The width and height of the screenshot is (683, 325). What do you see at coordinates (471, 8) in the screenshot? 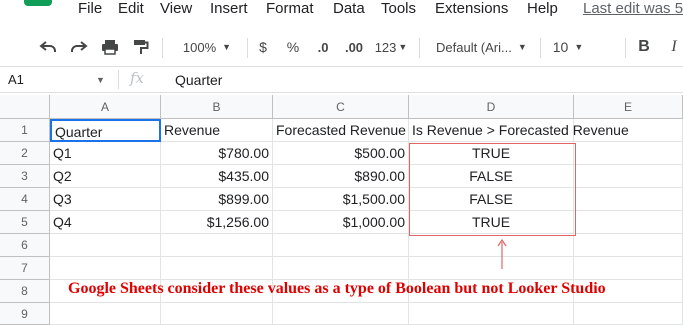
I see `menu-extensions: Extensions` at bounding box center [471, 8].